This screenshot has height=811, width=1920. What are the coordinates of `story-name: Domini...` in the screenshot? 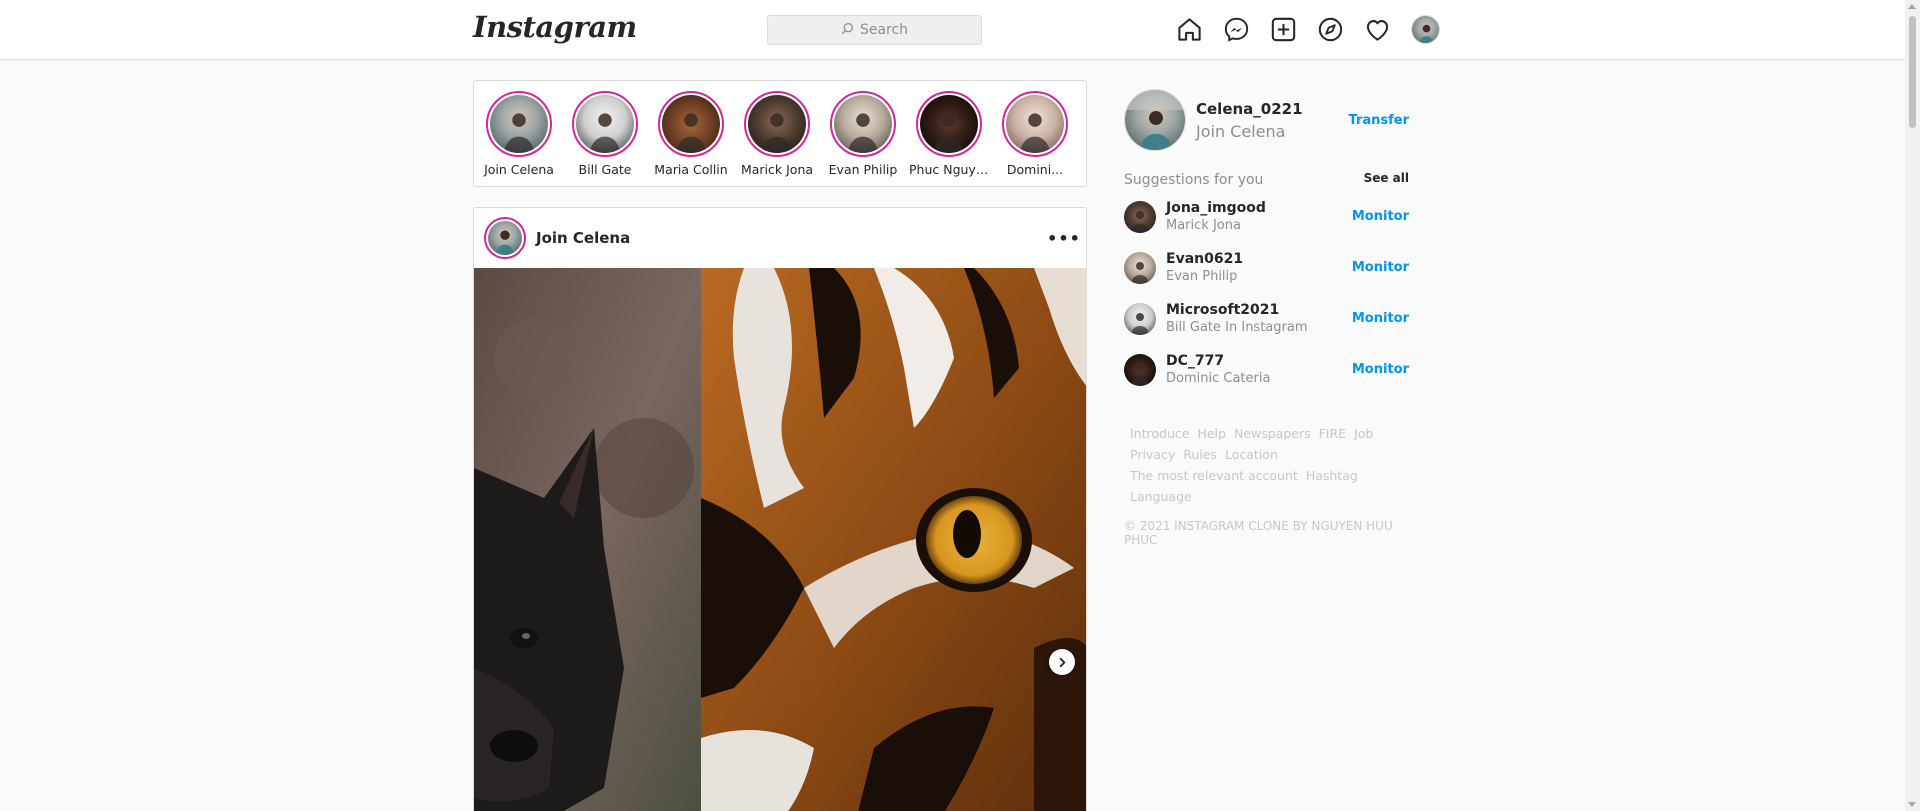 It's located at (1035, 169).